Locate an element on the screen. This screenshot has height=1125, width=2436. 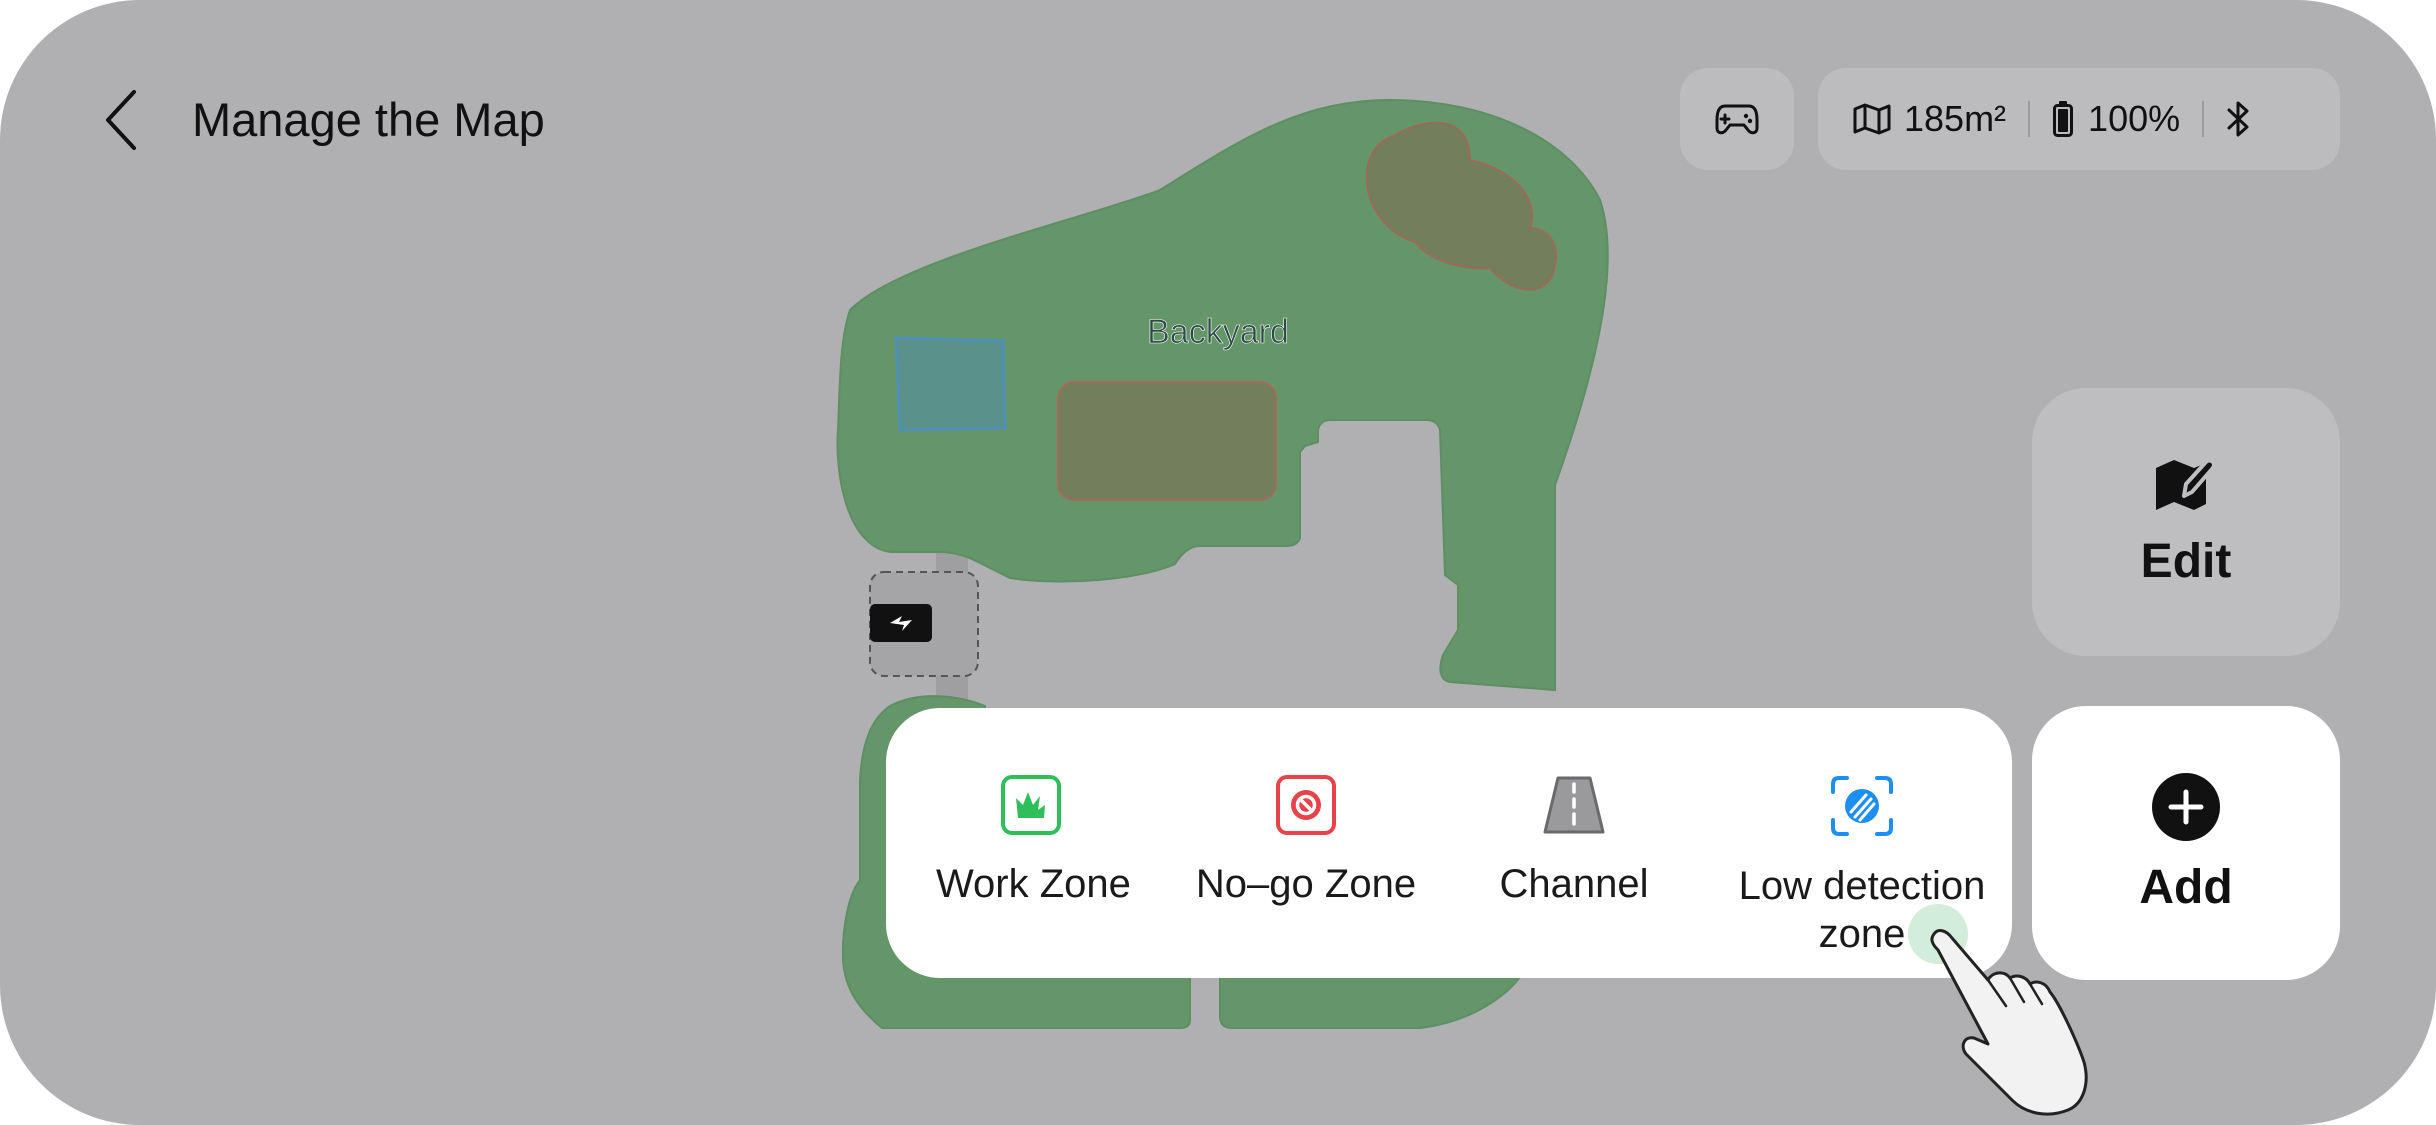
status-bar: 185m² 100% is located at coordinates (2079, 119).